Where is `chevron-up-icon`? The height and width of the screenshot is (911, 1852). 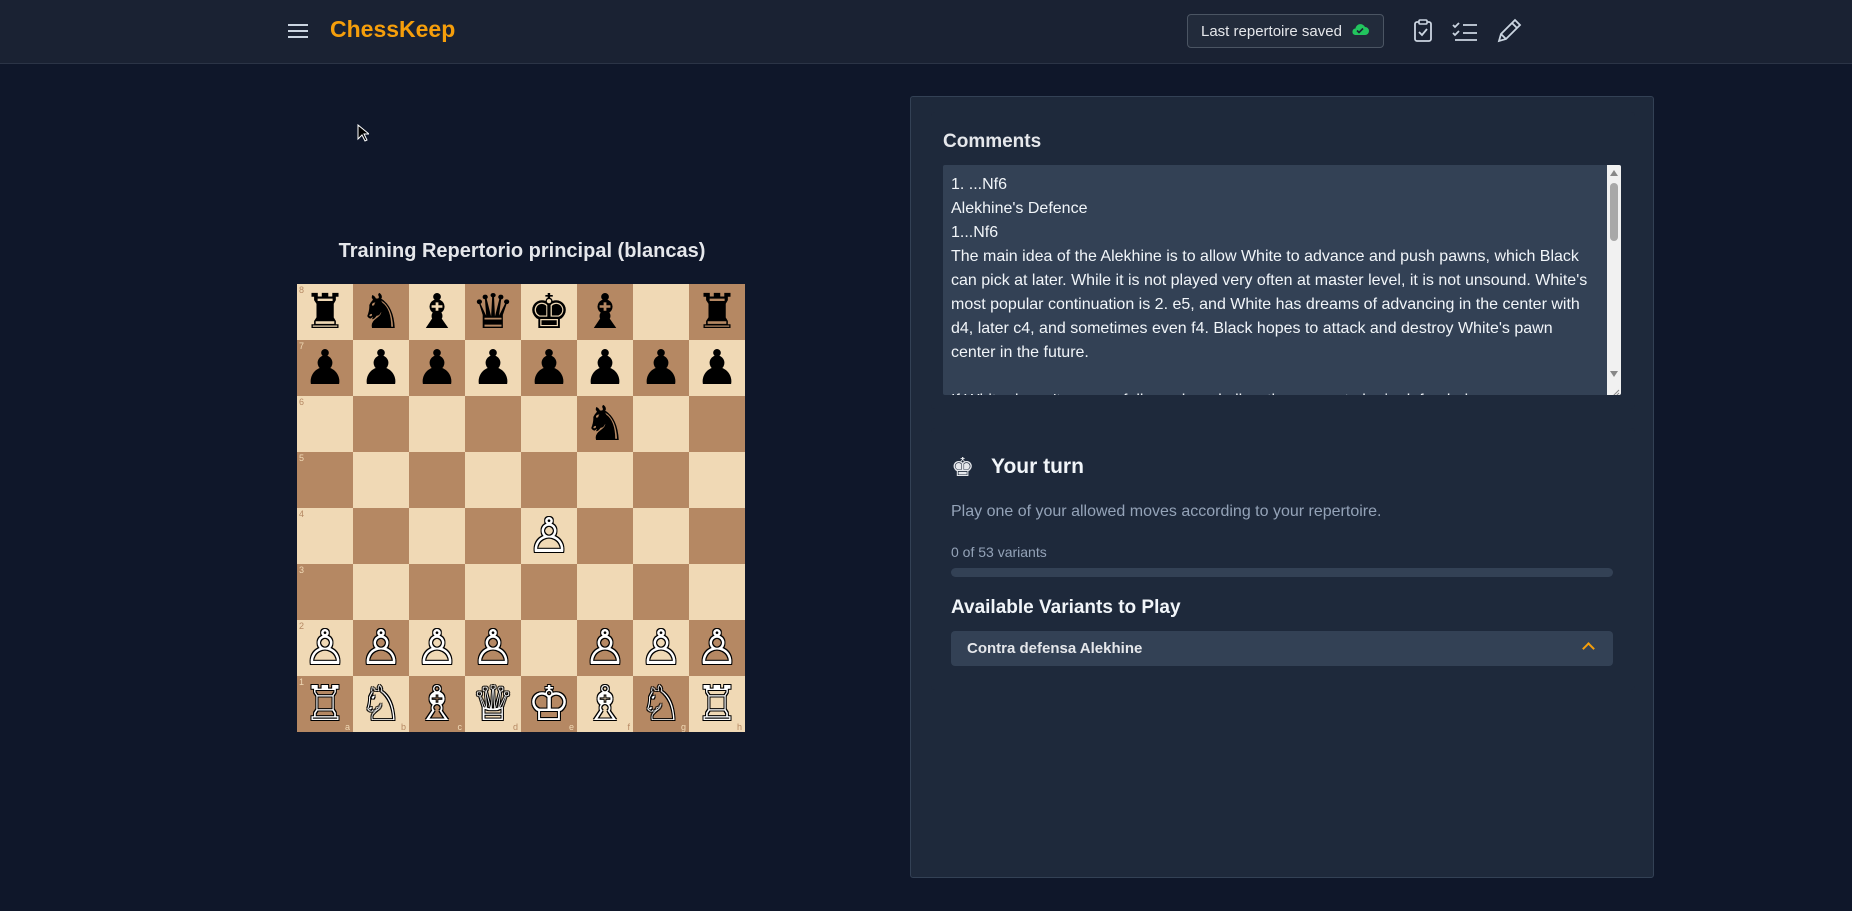
chevron-up-icon is located at coordinates (1588, 648).